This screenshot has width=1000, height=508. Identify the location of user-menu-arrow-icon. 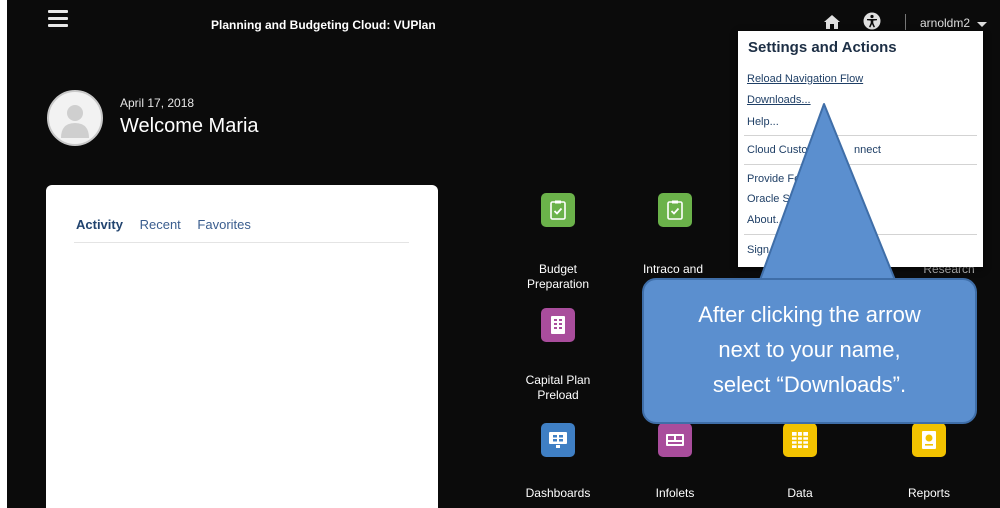
(982, 24).